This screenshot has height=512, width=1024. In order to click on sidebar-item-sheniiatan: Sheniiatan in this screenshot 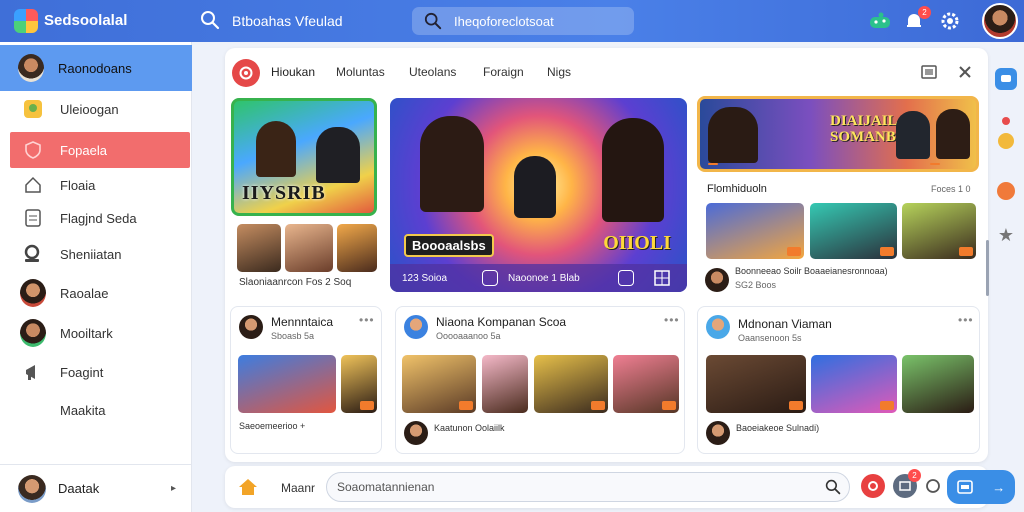, I will do `click(100, 254)`.